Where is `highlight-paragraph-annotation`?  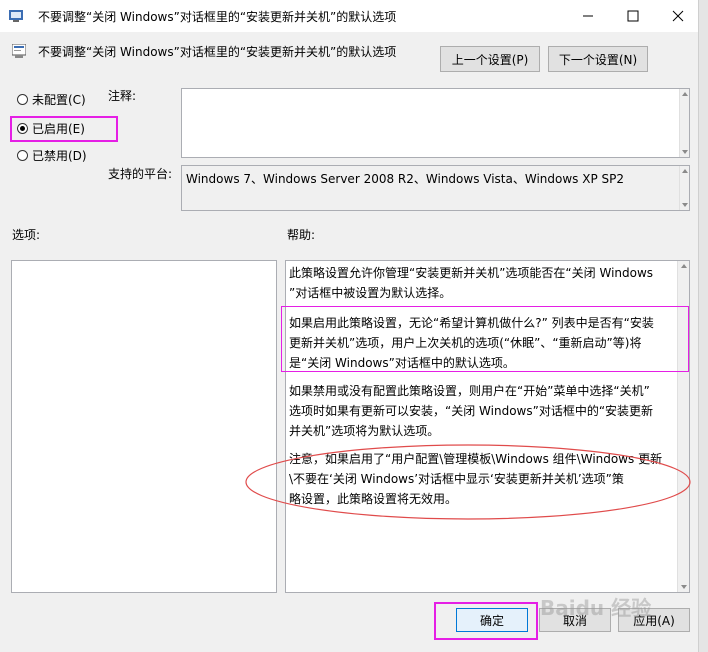 highlight-paragraph-annotation is located at coordinates (485, 339).